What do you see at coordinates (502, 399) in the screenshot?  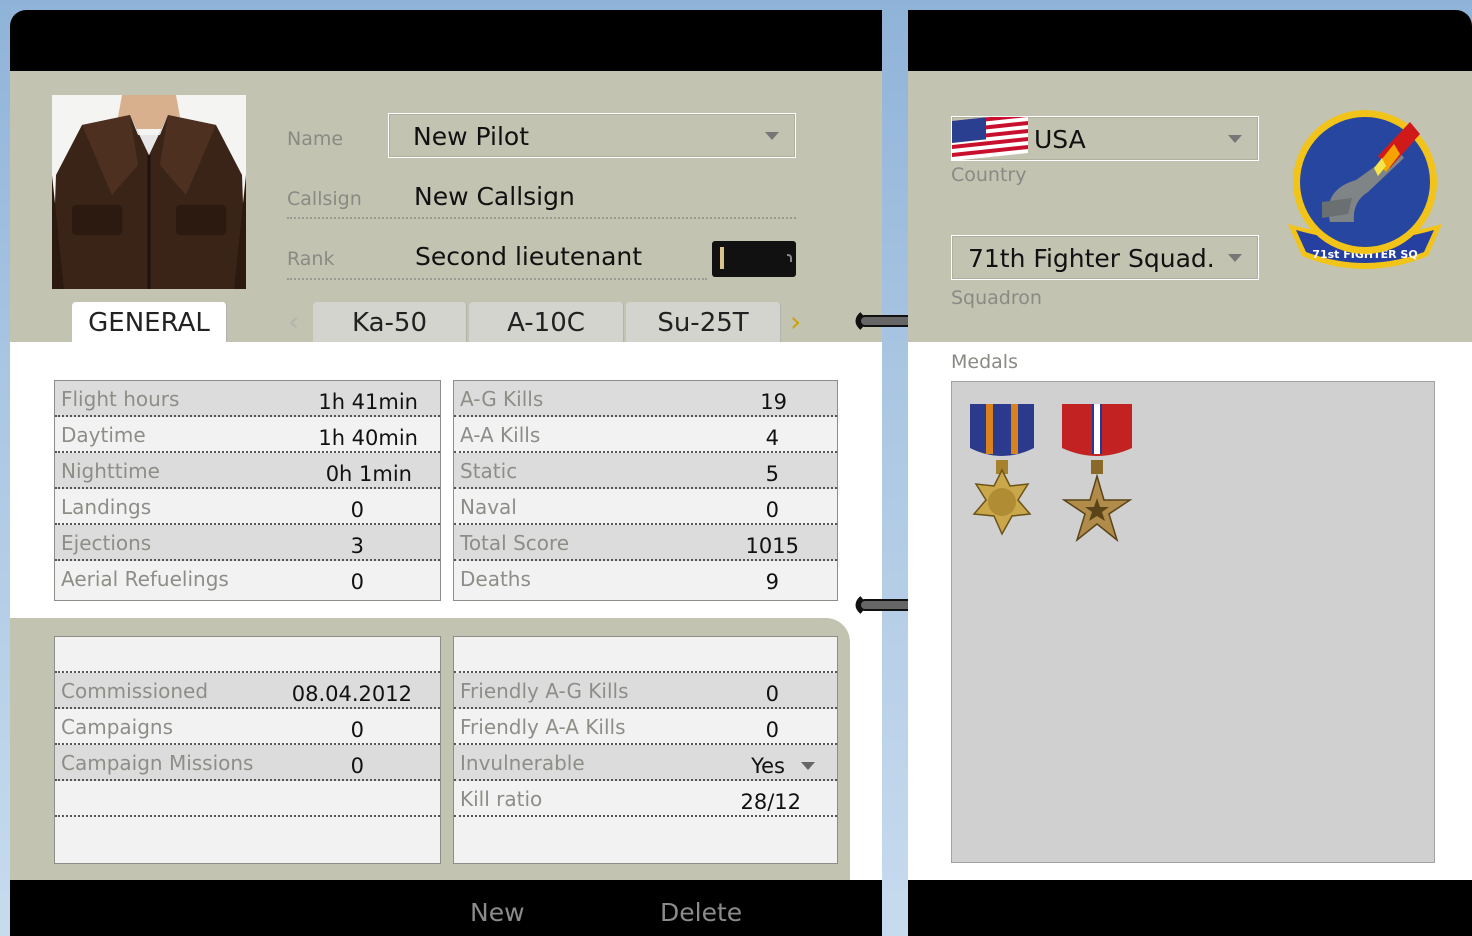 I see `stat-label: A-G Kills` at bounding box center [502, 399].